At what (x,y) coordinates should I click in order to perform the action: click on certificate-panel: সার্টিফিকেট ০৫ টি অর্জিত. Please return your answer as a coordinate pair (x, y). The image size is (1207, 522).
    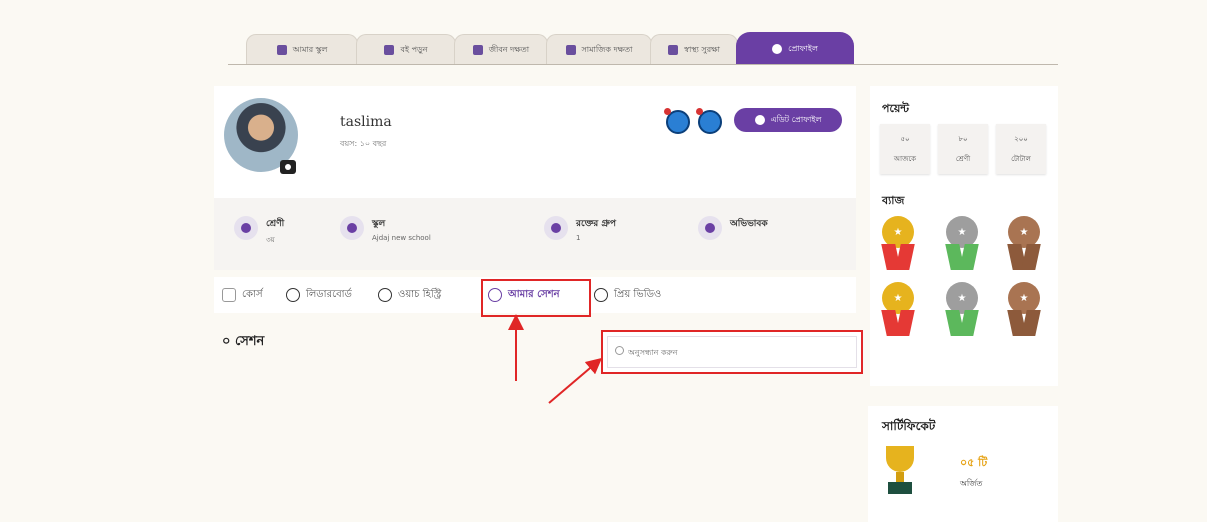
    Looking at the image, I should click on (963, 464).